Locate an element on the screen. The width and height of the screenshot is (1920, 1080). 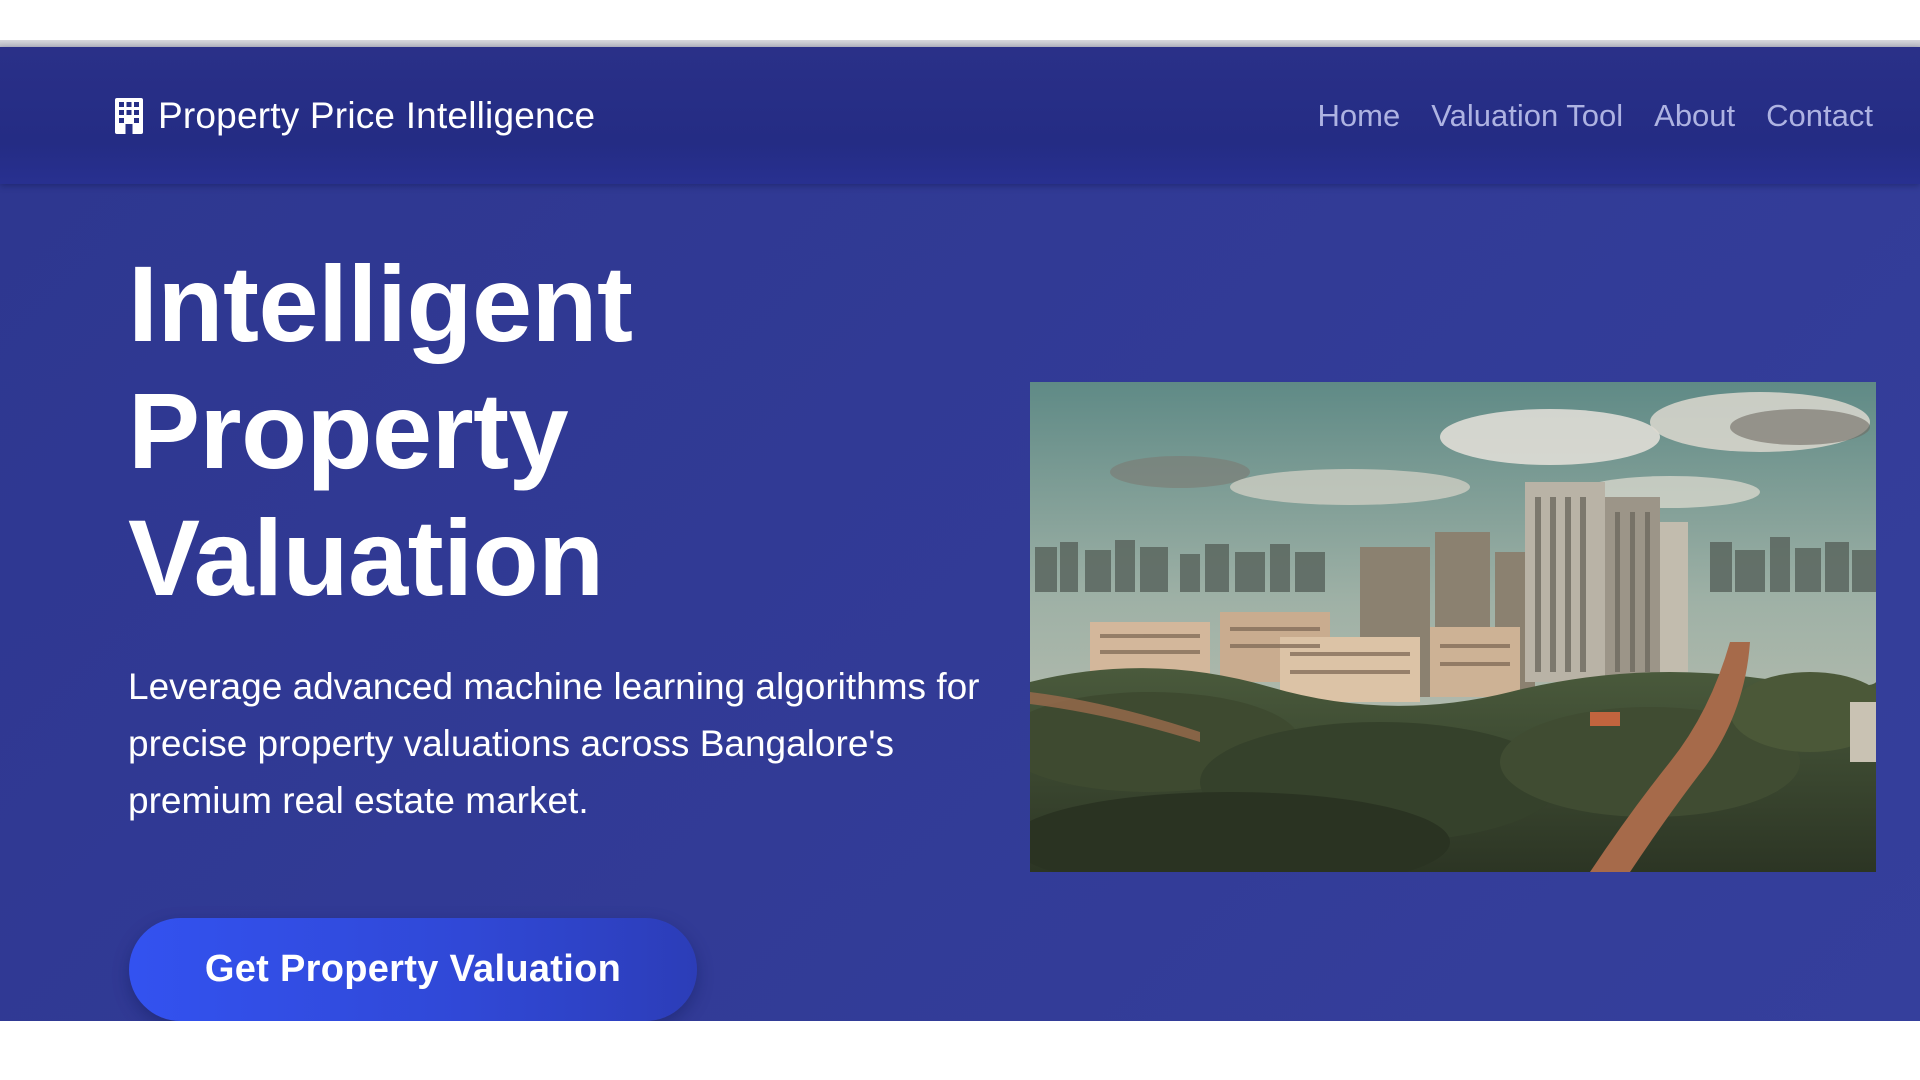
nav-about-link: About is located at coordinates (1694, 116).